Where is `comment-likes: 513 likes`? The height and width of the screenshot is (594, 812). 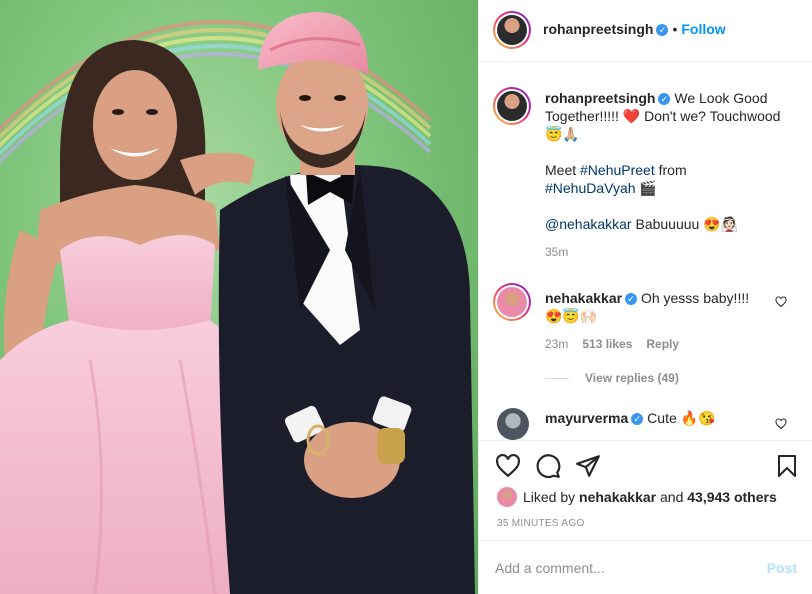
comment-likes: 513 likes is located at coordinates (607, 344).